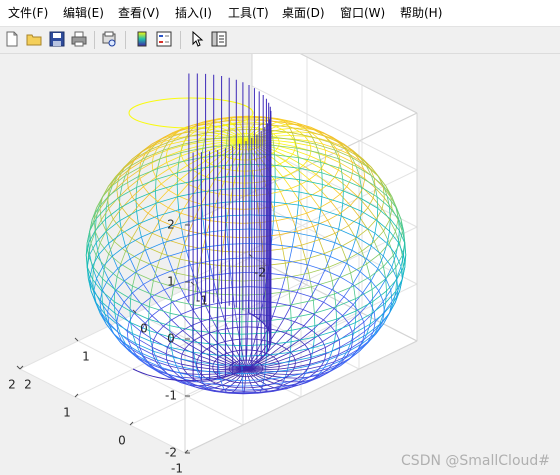 This screenshot has width=560, height=475. What do you see at coordinates (421, 13) in the screenshot?
I see `menu-help: 帮助(H)` at bounding box center [421, 13].